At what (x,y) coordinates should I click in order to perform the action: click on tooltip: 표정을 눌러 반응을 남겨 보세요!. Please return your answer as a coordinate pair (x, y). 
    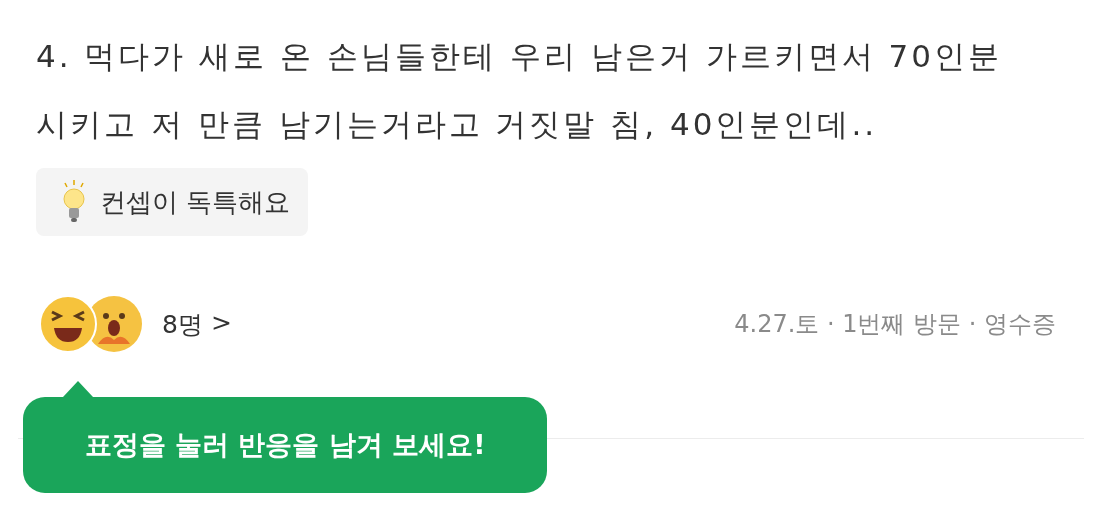
    Looking at the image, I should click on (285, 445).